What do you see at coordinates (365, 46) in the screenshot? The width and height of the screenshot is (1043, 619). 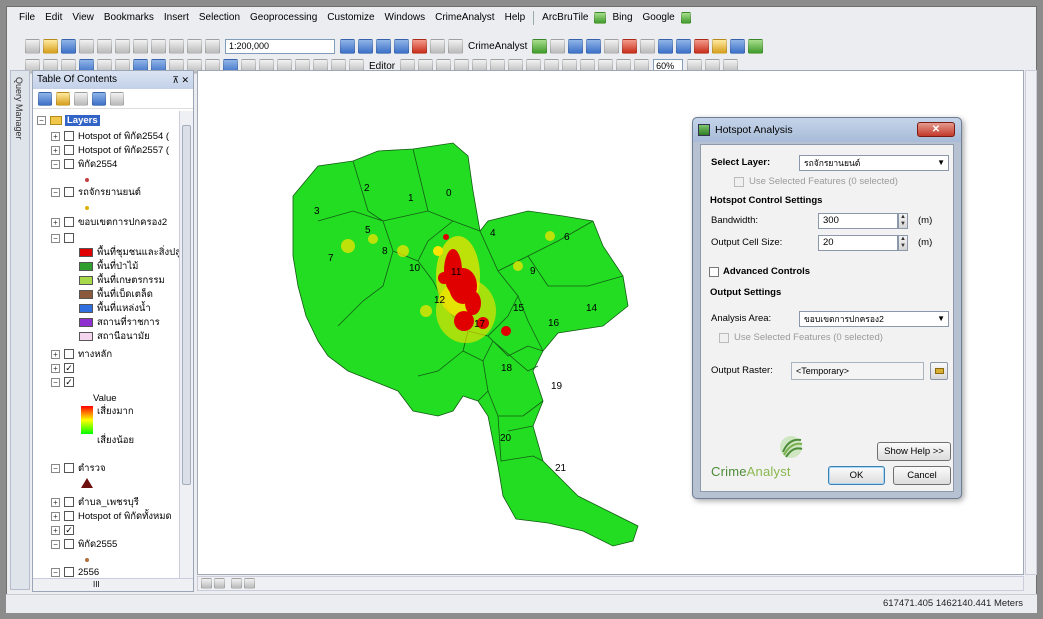 I see `toc-window-icon` at bounding box center [365, 46].